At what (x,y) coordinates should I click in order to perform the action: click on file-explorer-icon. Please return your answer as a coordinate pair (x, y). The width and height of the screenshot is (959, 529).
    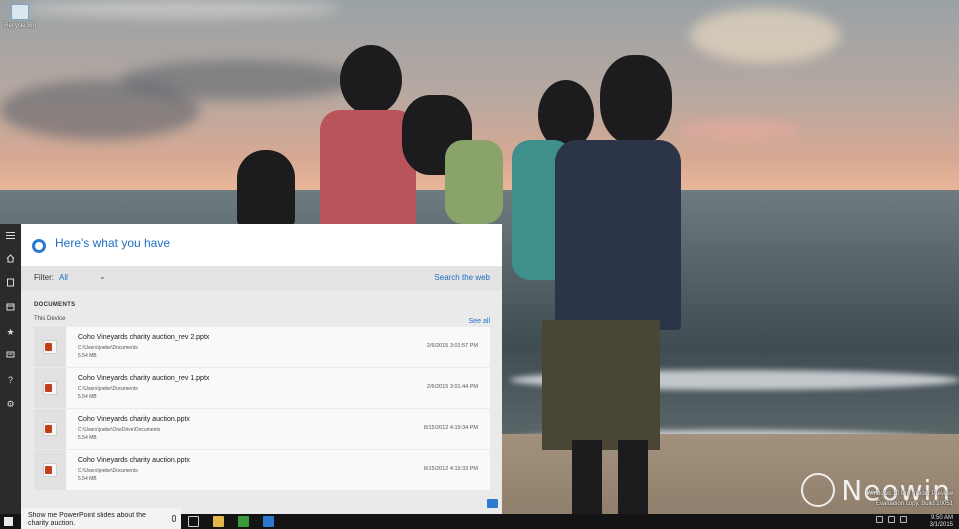
    Looking at the image, I should click on (218, 521).